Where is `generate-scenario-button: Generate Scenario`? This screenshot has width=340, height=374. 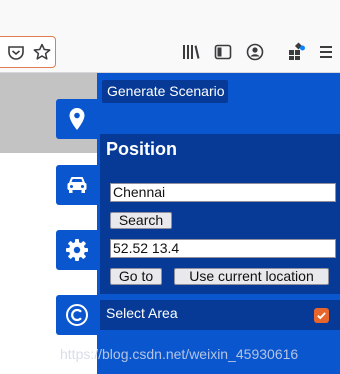
generate-scenario-button: Generate Scenario is located at coordinates (165, 91).